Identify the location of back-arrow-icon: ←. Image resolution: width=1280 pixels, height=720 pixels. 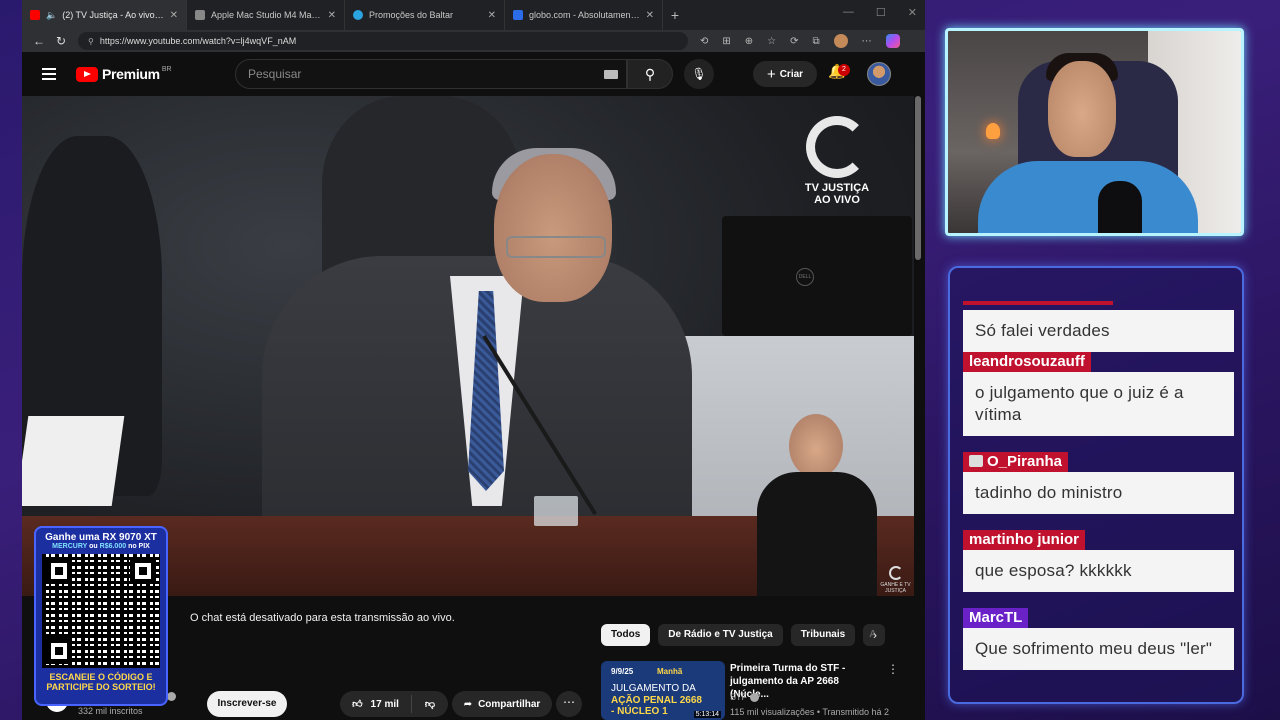
(39, 41).